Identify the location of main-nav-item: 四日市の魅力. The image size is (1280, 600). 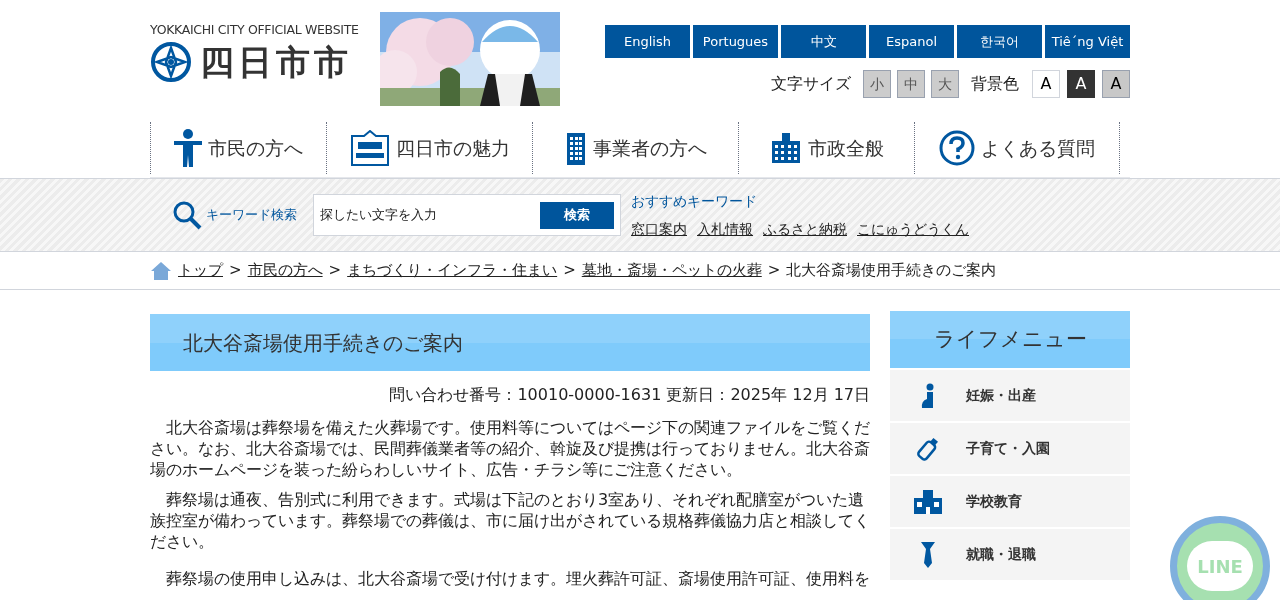
(429, 148).